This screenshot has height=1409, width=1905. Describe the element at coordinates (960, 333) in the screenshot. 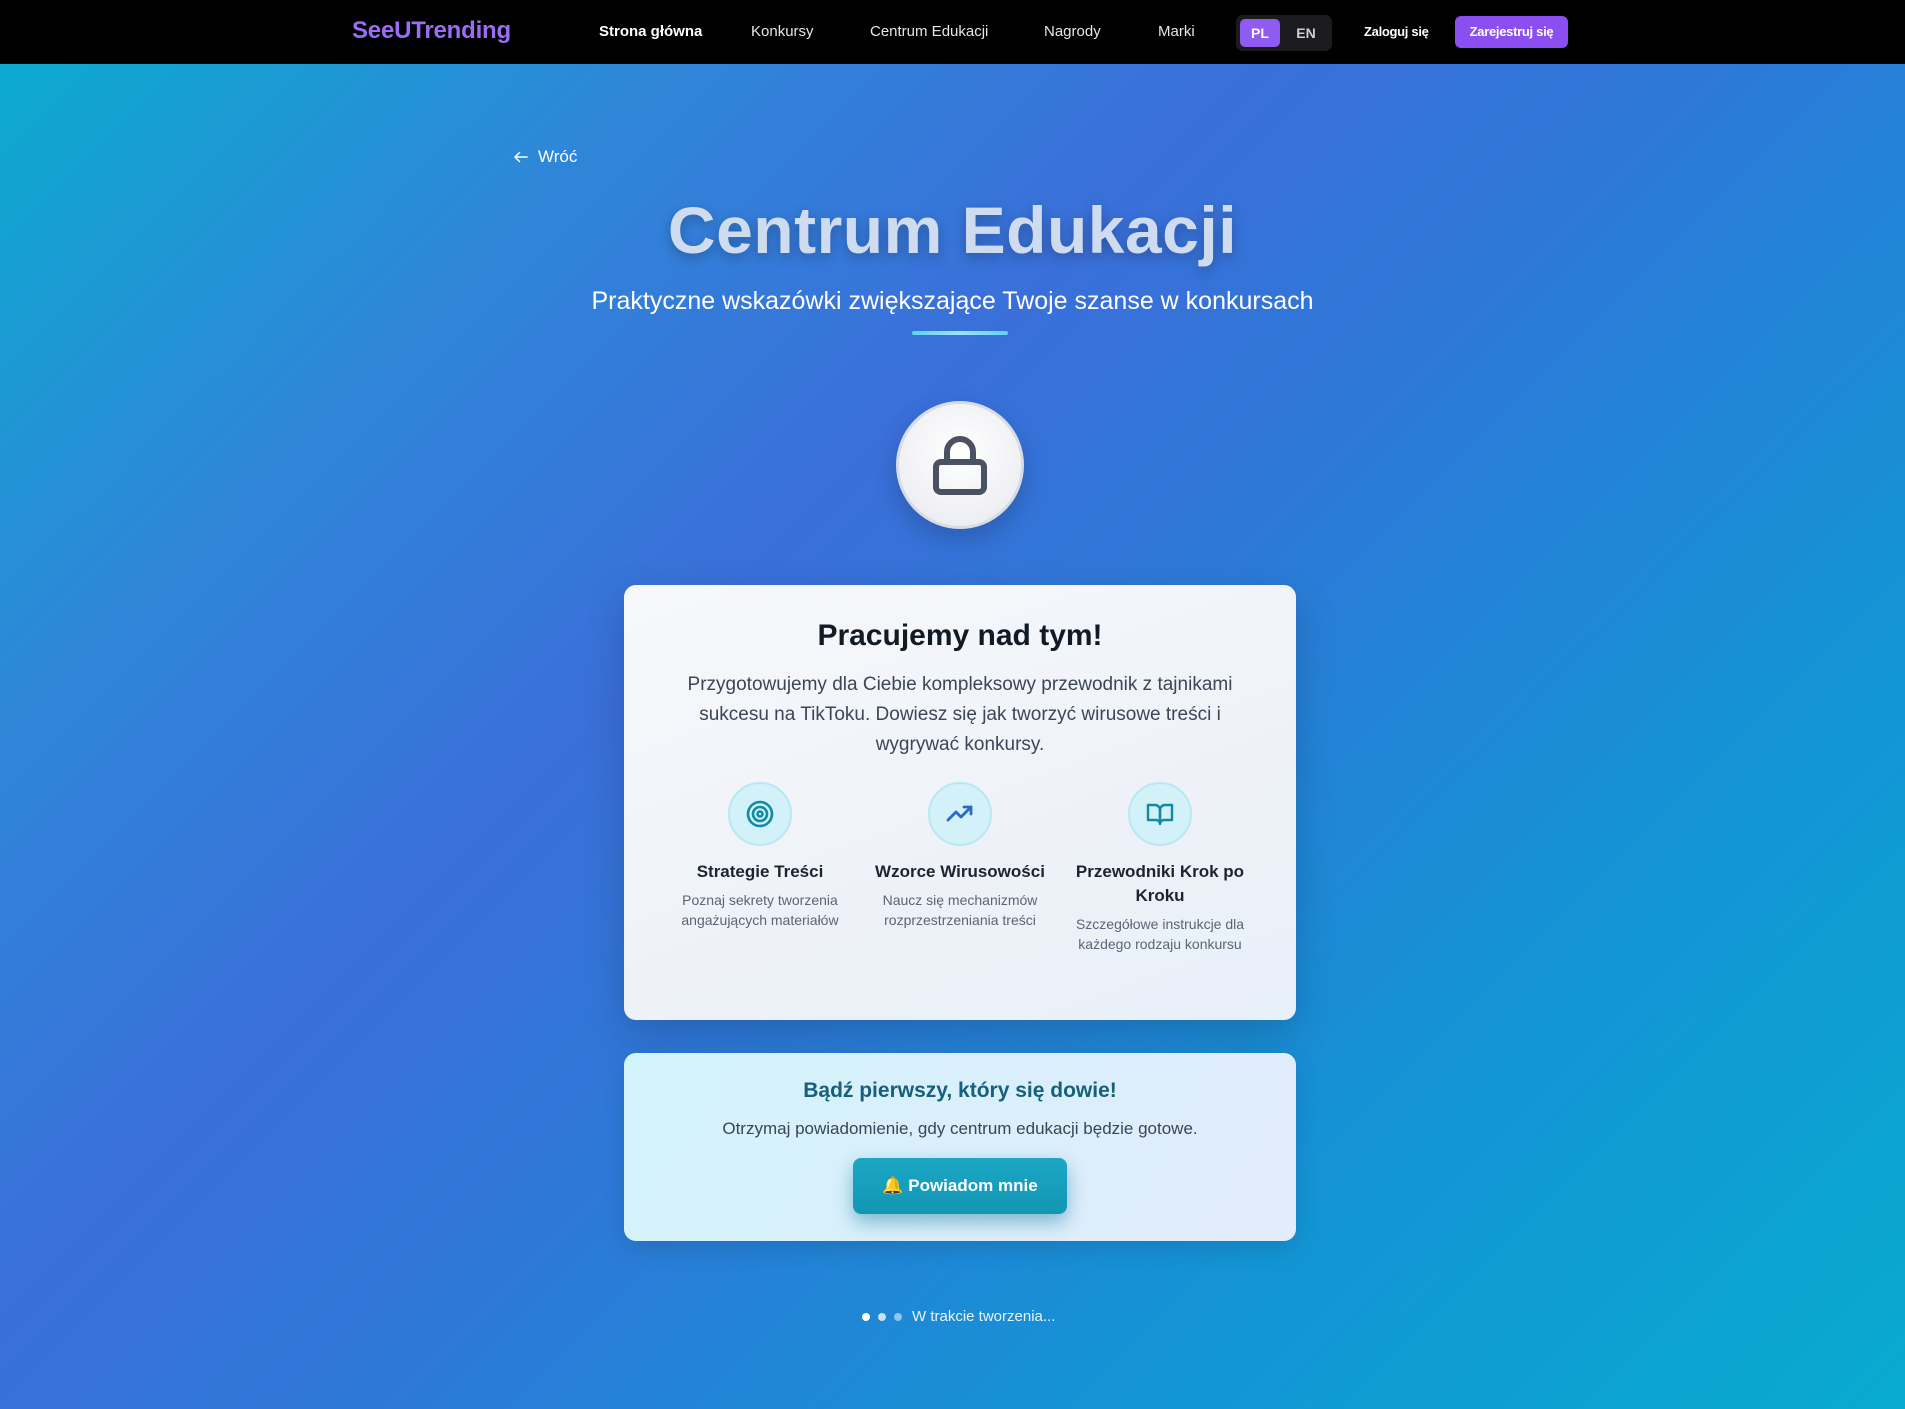

I see `title-underline` at that location.